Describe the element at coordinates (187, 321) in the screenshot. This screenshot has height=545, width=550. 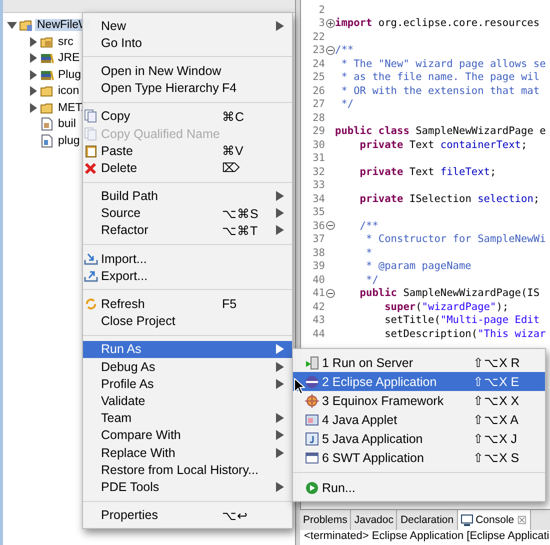
I see `menu-item: Close Project` at that location.